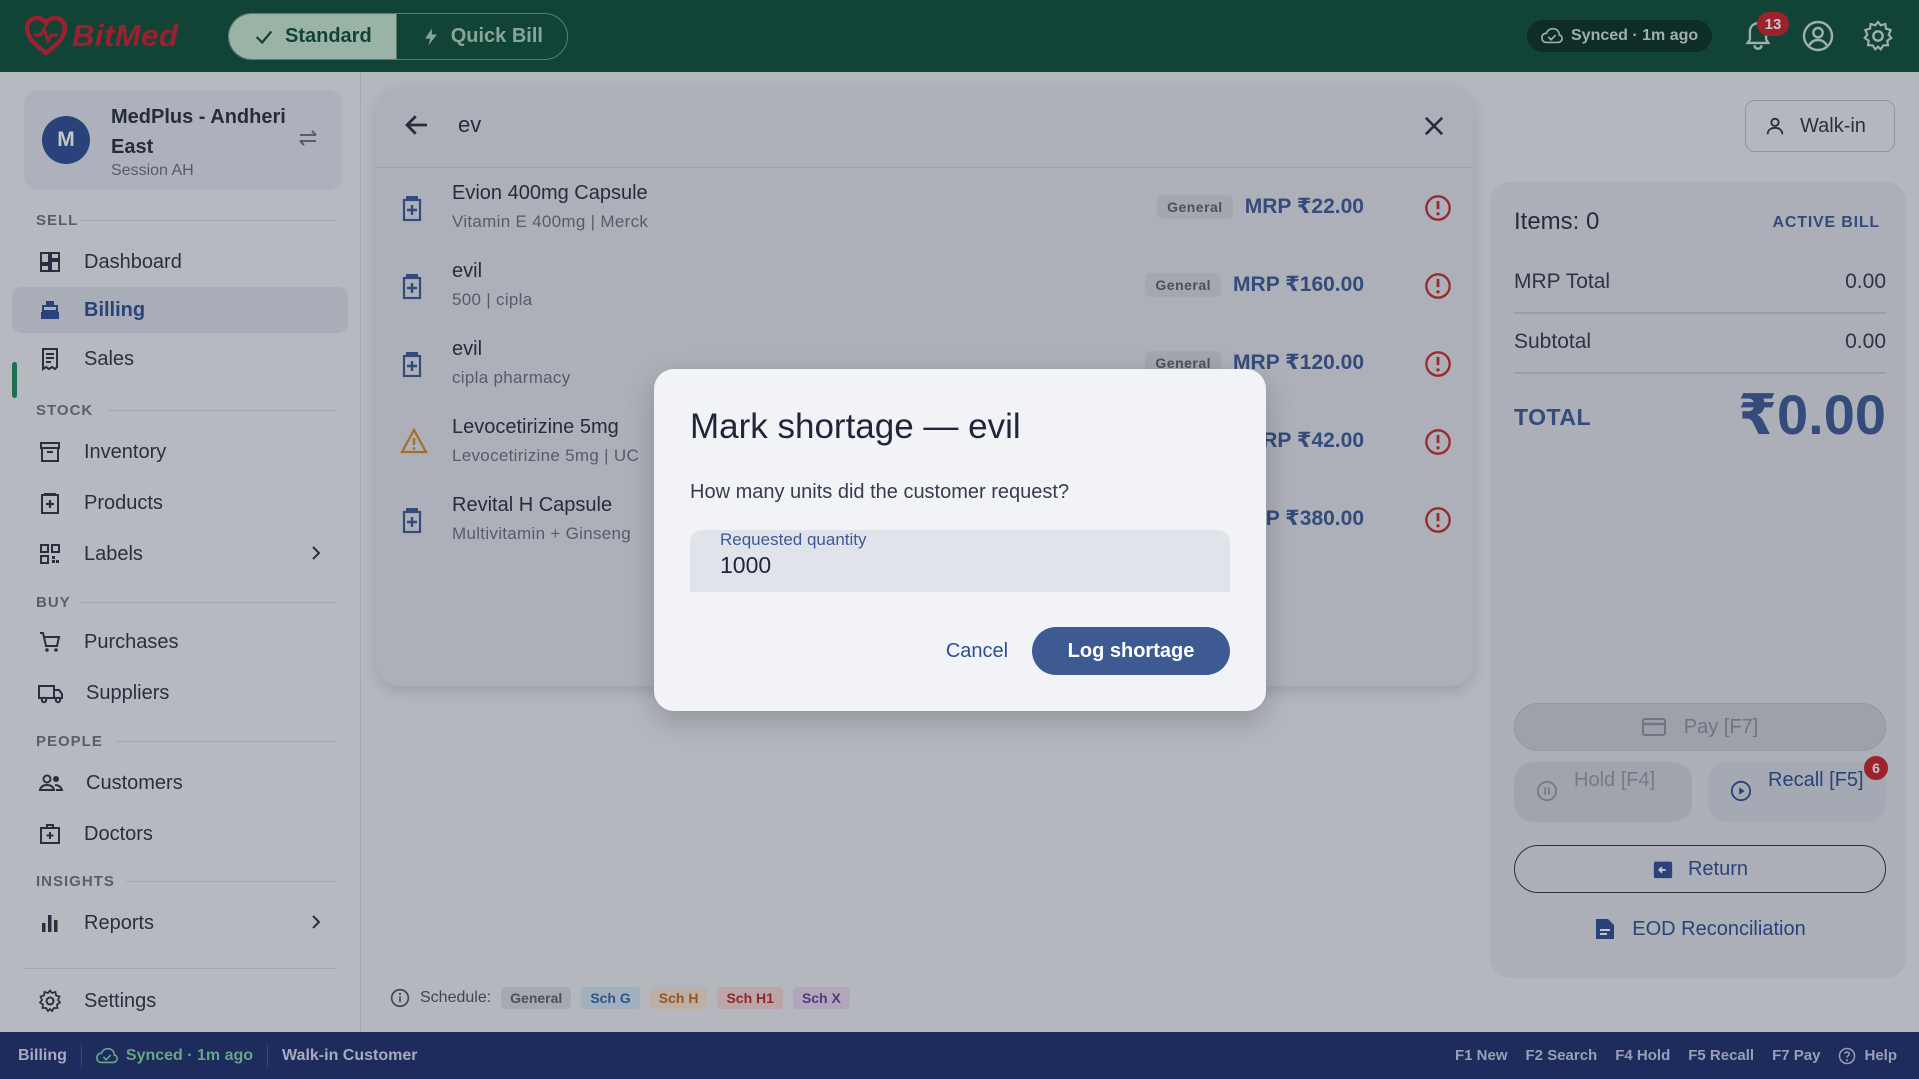 The width and height of the screenshot is (1919, 1079). I want to click on requested-quantity-field: Requested quantity, so click(960, 561).